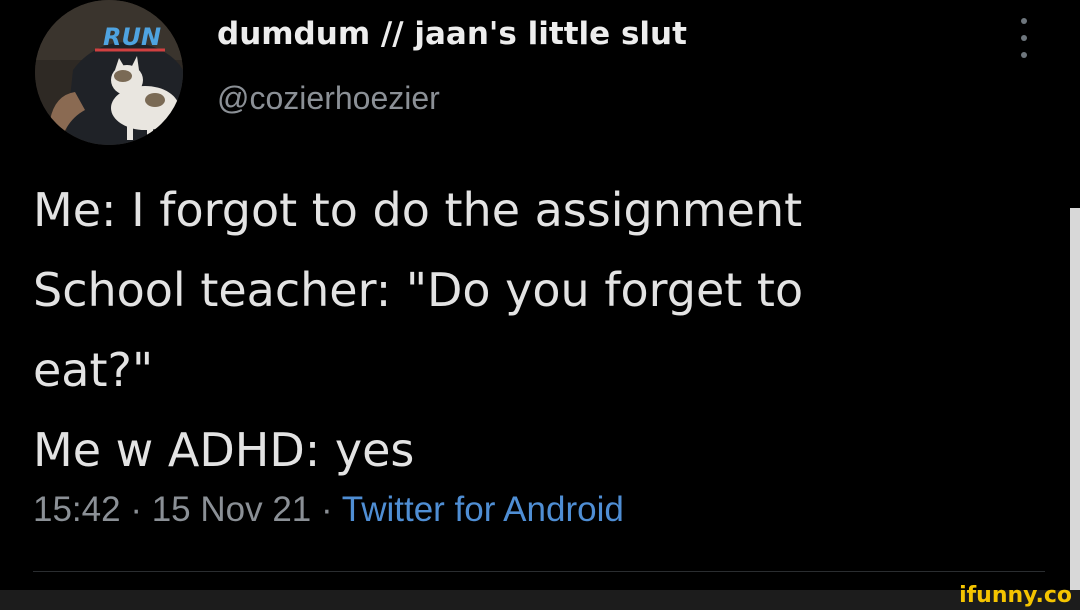 This screenshot has width=1080, height=610. What do you see at coordinates (540, 600) in the screenshot?
I see `footer-bar` at bounding box center [540, 600].